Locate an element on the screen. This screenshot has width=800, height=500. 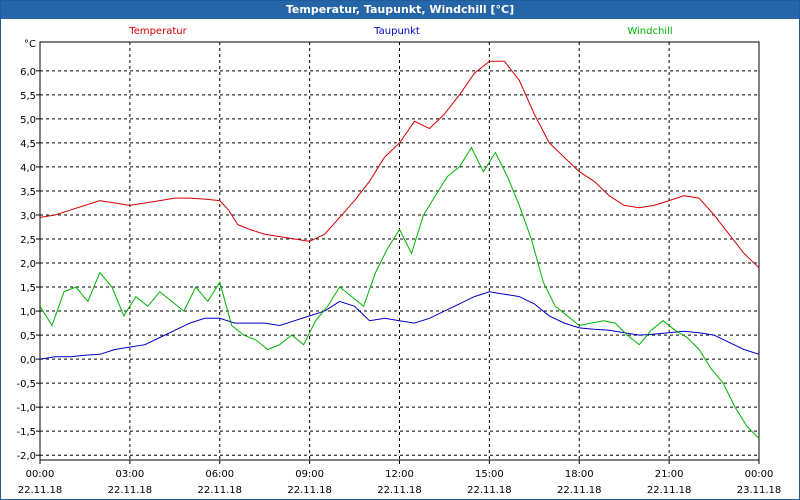
y-tick-label: 4,5 is located at coordinates (28, 144).